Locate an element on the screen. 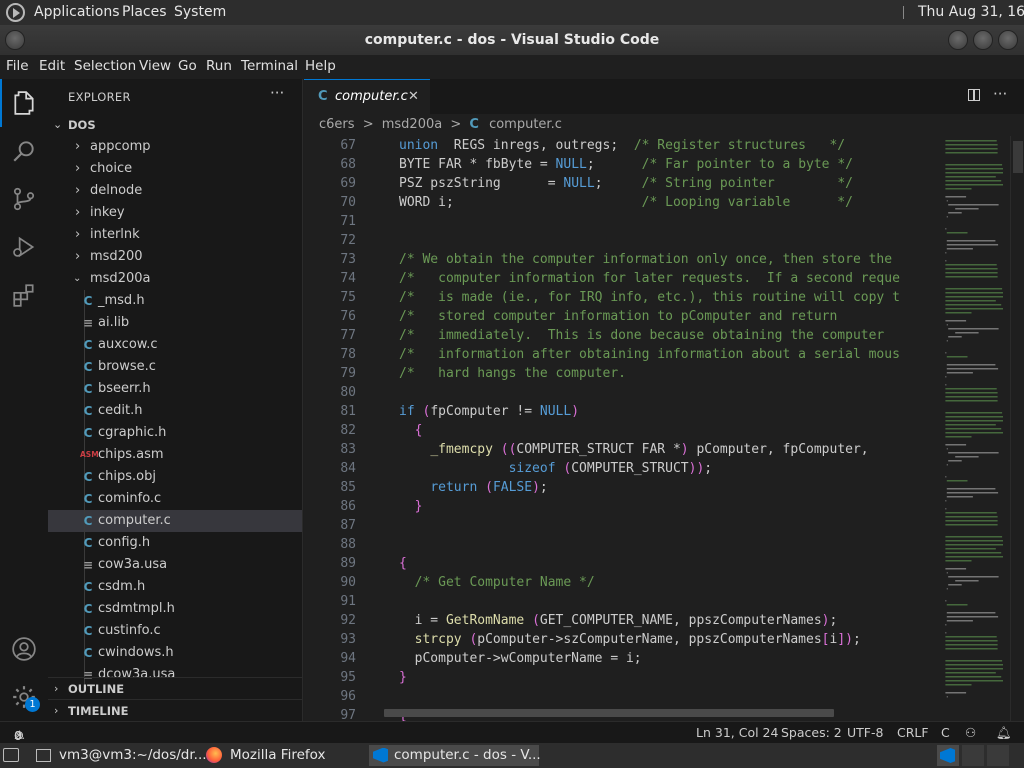  gnome-foot-icon is located at coordinates (15, 12).